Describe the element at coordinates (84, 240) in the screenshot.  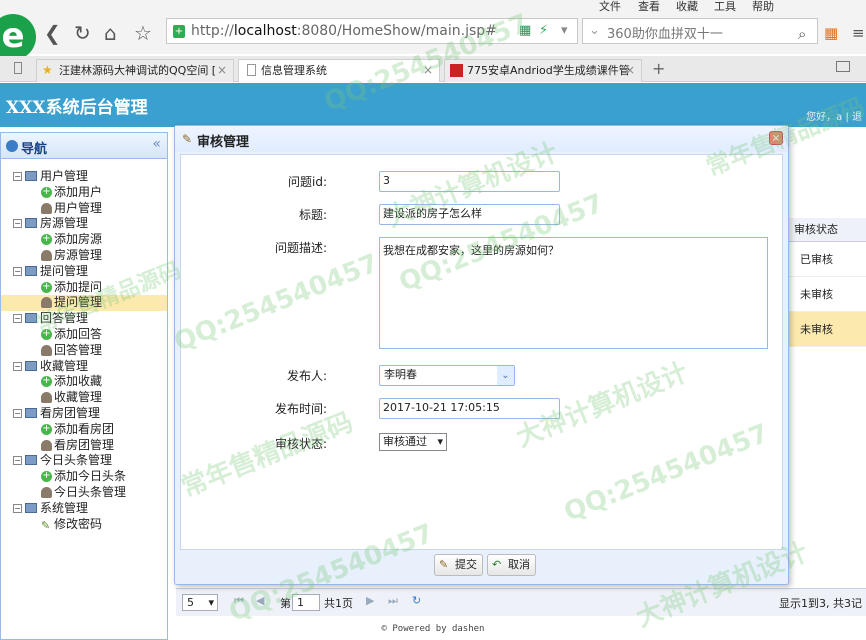
I see `sidebar-item: + 添加房源` at that location.